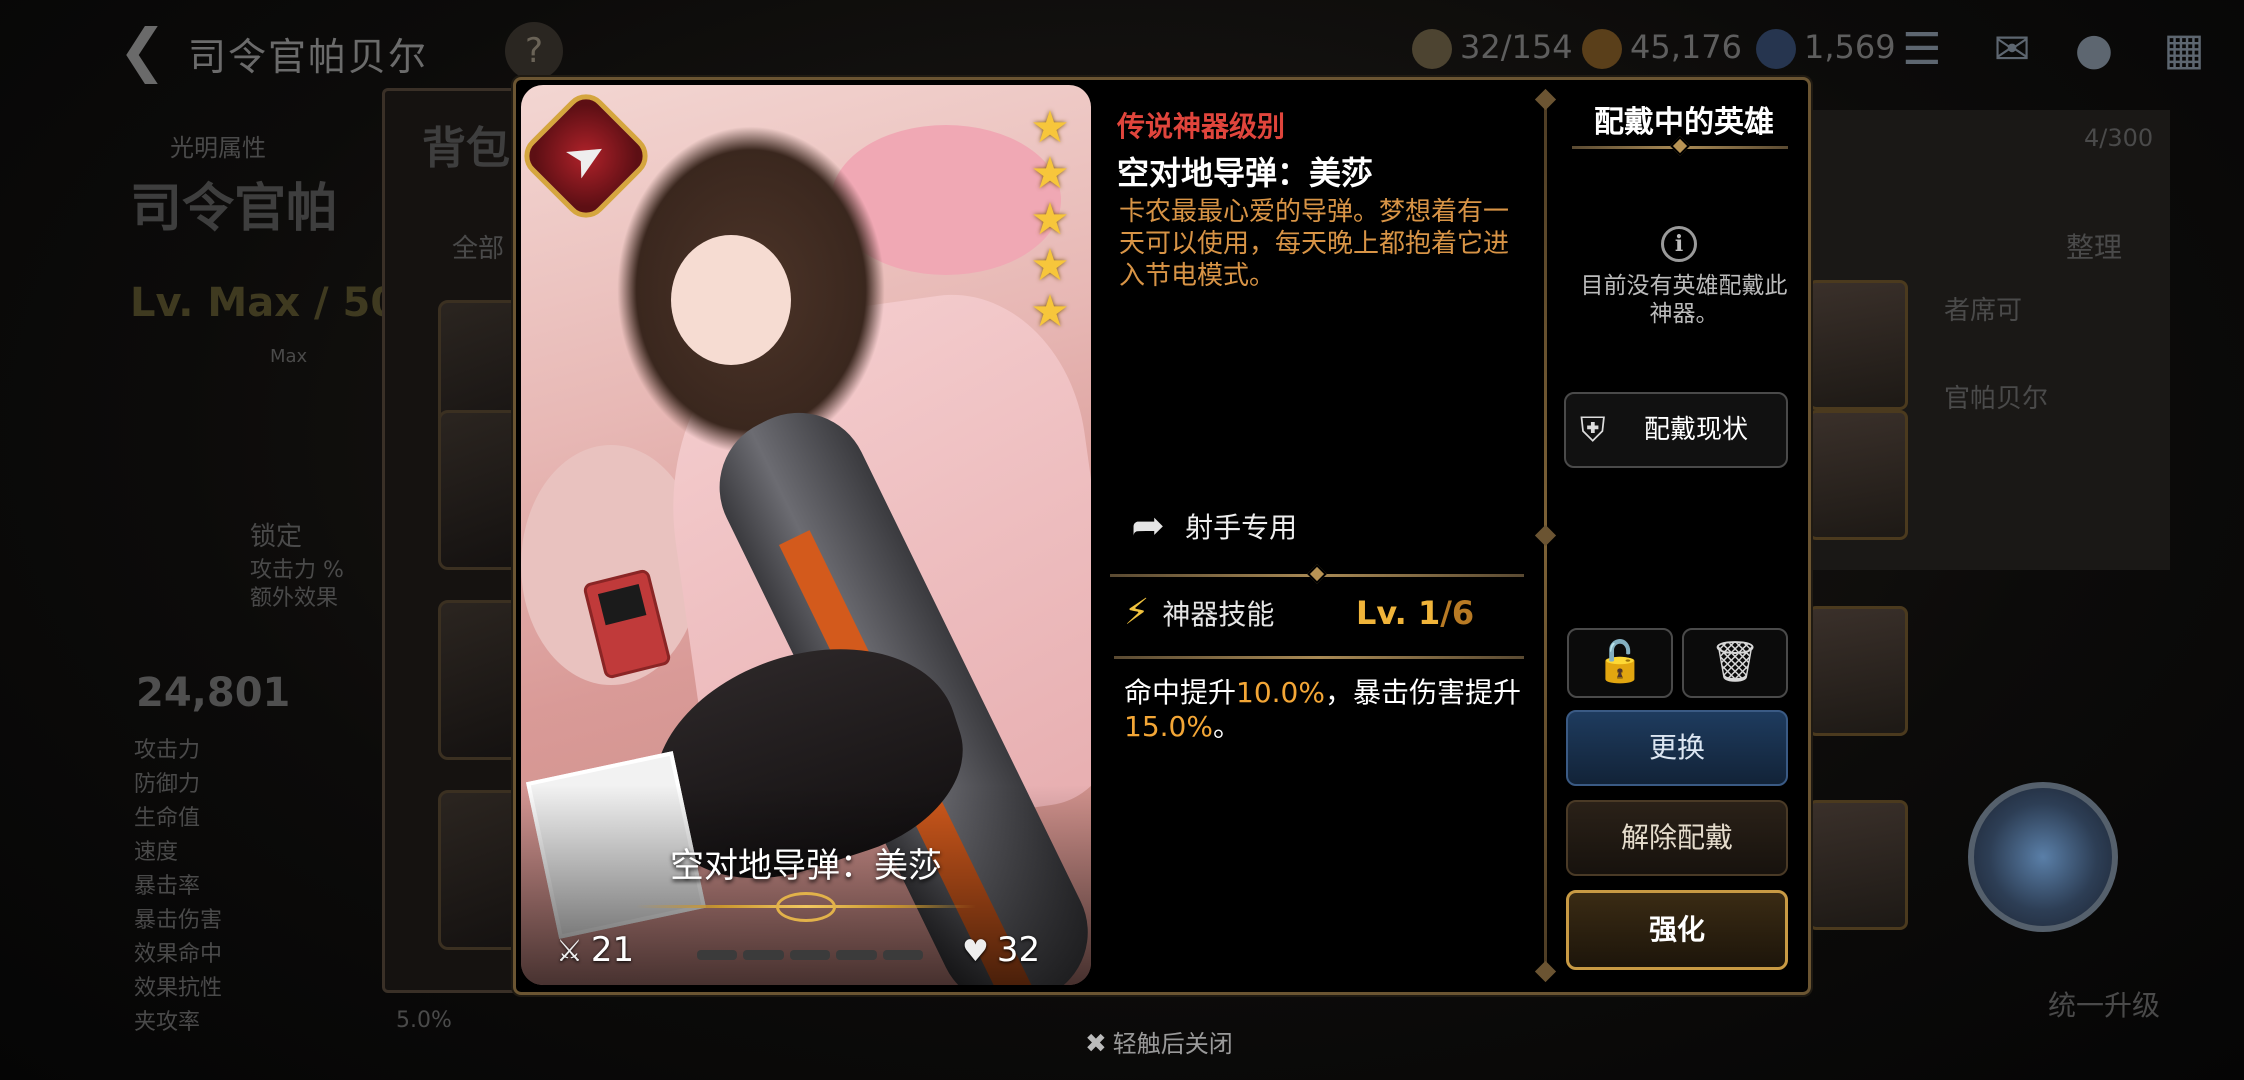 This screenshot has width=2244, height=1080. I want to click on delete-button: 🗑, so click(1735, 663).